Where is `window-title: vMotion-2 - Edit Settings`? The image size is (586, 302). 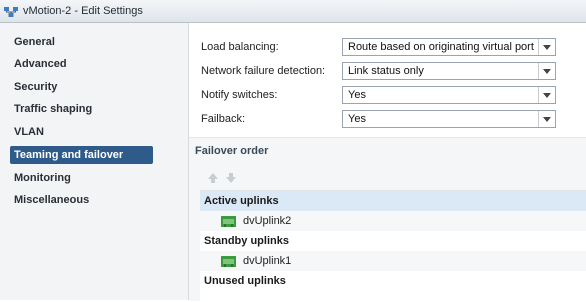
window-title: vMotion-2 - Edit Settings is located at coordinates (83, 11).